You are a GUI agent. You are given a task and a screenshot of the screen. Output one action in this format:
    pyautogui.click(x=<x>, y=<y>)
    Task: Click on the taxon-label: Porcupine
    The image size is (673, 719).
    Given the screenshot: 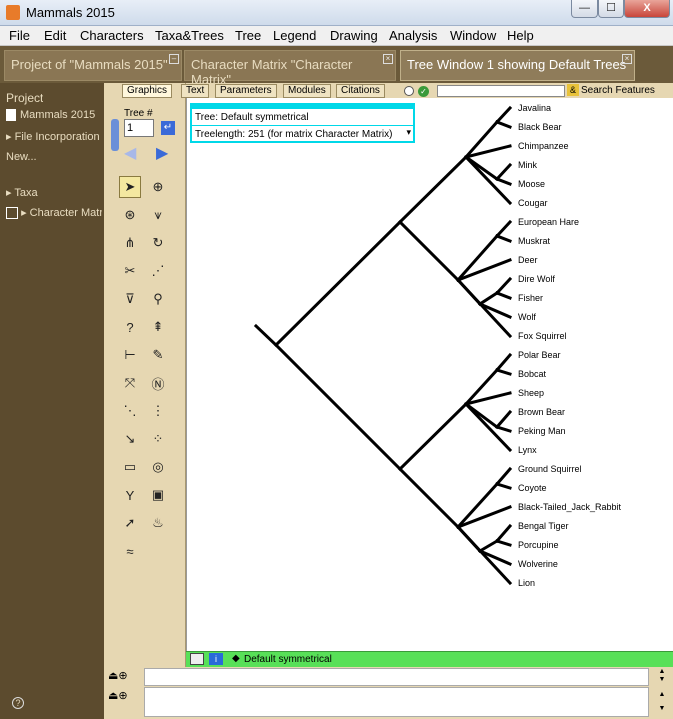 What is the action you would take?
    pyautogui.click(x=538, y=545)
    